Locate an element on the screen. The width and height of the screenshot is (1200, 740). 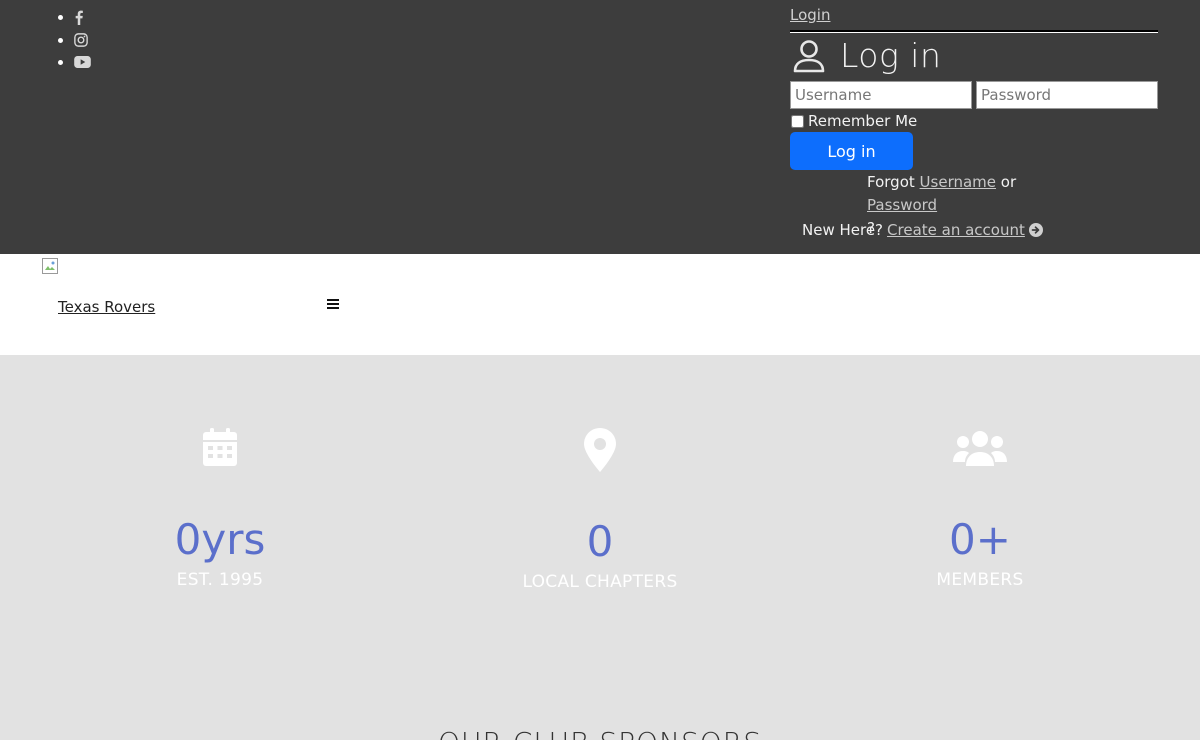
social-item-facebook is located at coordinates (73, 17).